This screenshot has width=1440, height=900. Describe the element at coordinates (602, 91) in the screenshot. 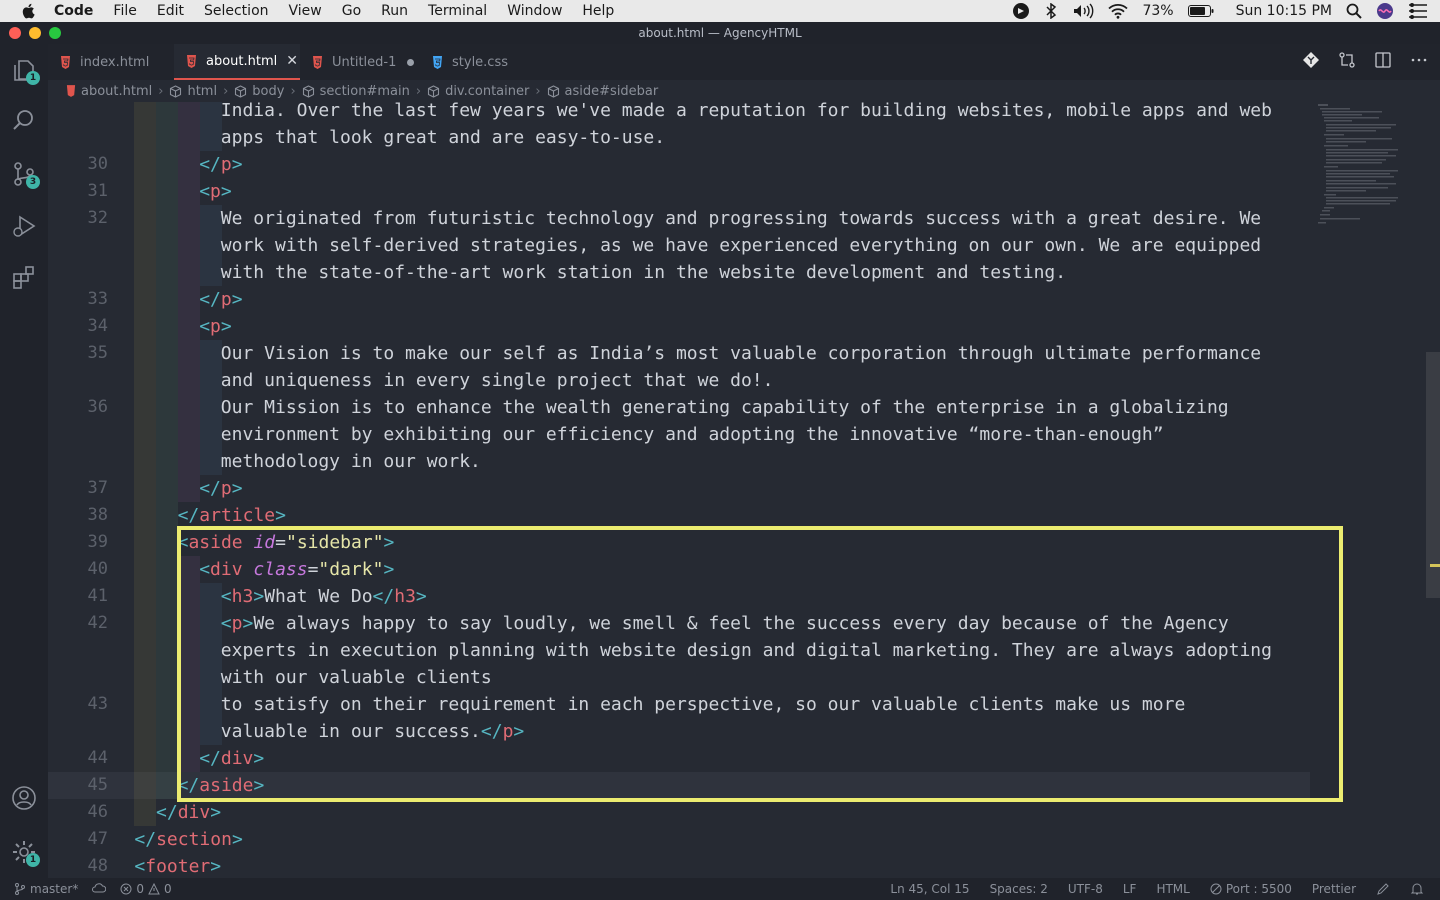

I see `breadcrumb-aside-sidebar: aside#sidebar` at that location.